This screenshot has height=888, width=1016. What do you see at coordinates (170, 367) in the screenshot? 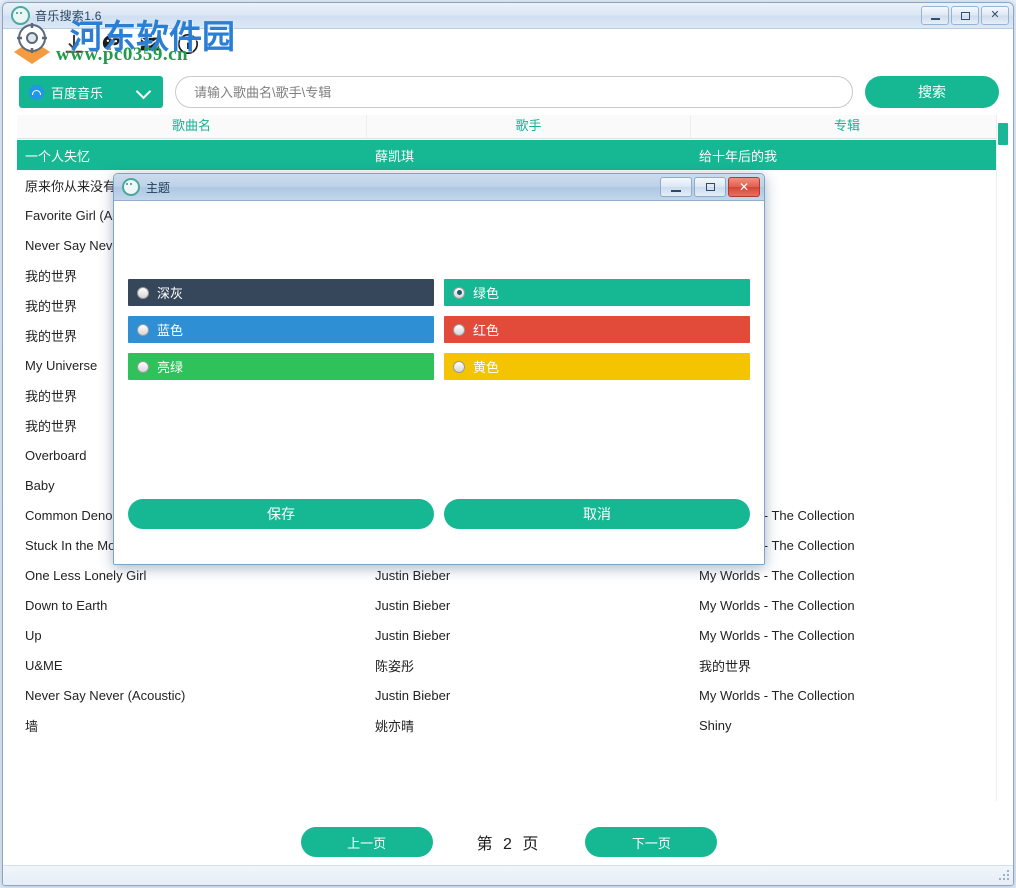
I see `theme-option-label: 亮绿` at bounding box center [170, 367].